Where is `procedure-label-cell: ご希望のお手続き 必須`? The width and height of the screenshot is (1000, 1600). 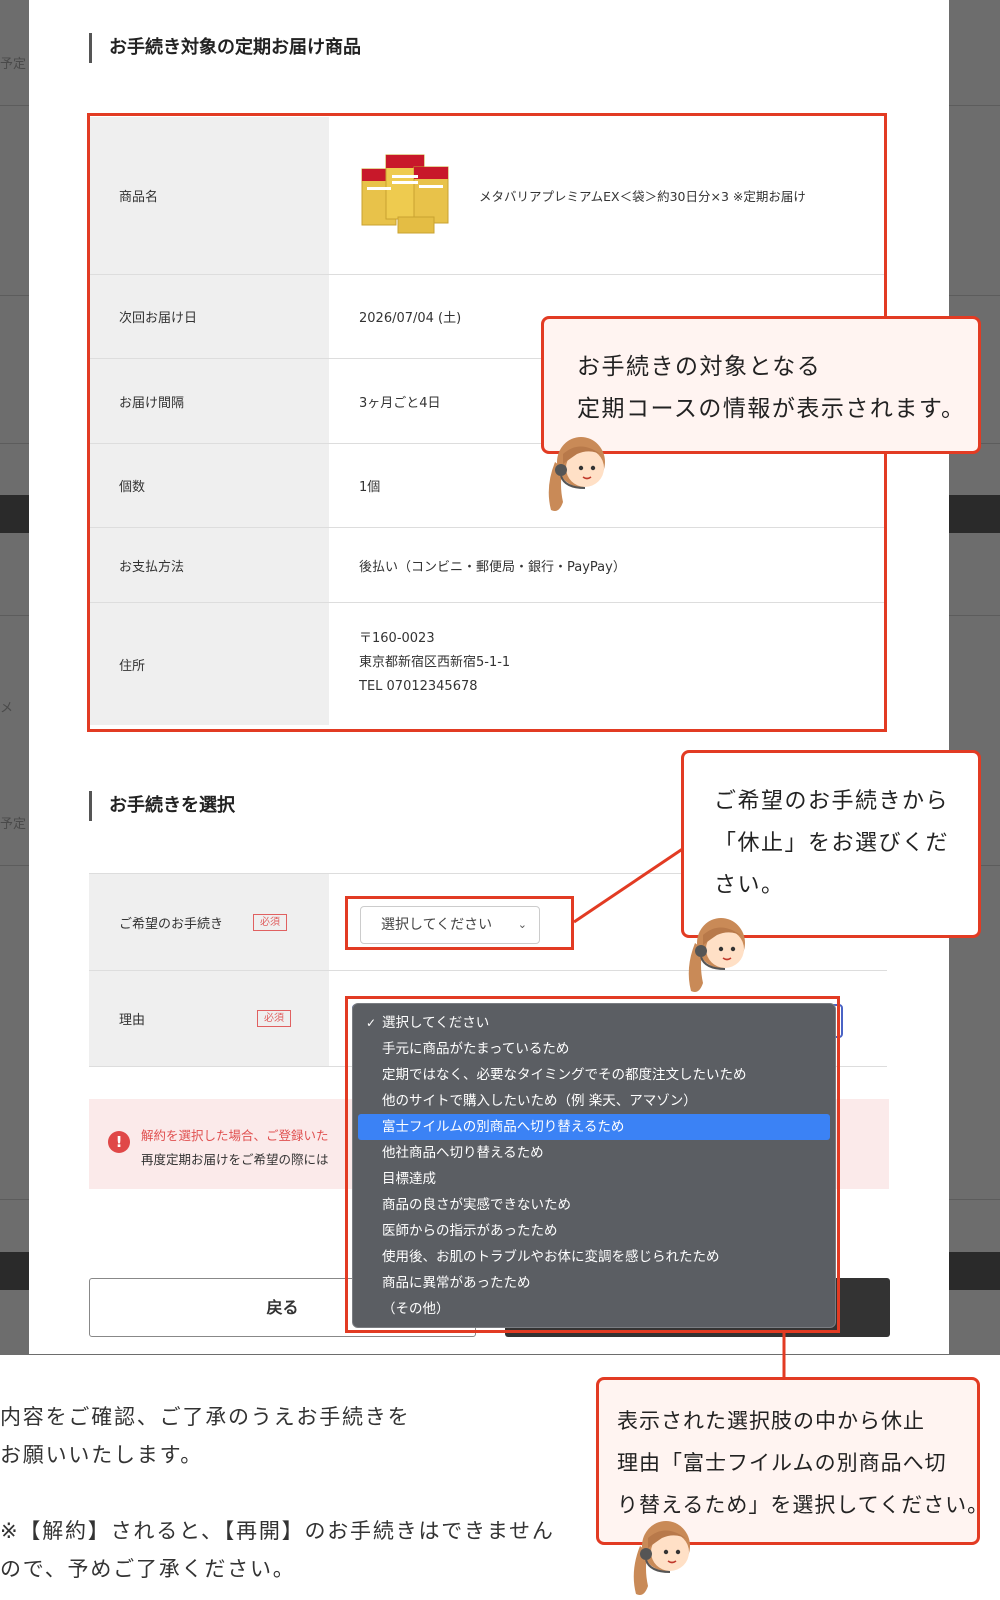 procedure-label-cell: ご希望のお手続き 必須 is located at coordinates (209, 922).